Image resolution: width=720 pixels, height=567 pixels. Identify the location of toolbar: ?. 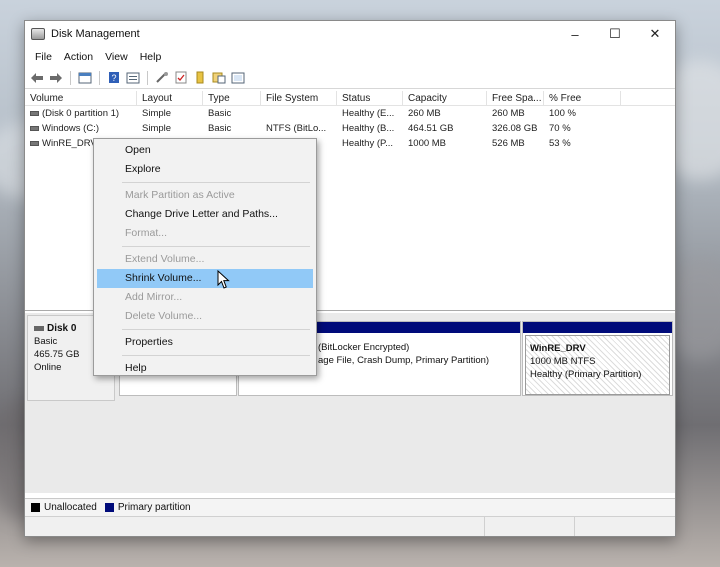
(350, 78).